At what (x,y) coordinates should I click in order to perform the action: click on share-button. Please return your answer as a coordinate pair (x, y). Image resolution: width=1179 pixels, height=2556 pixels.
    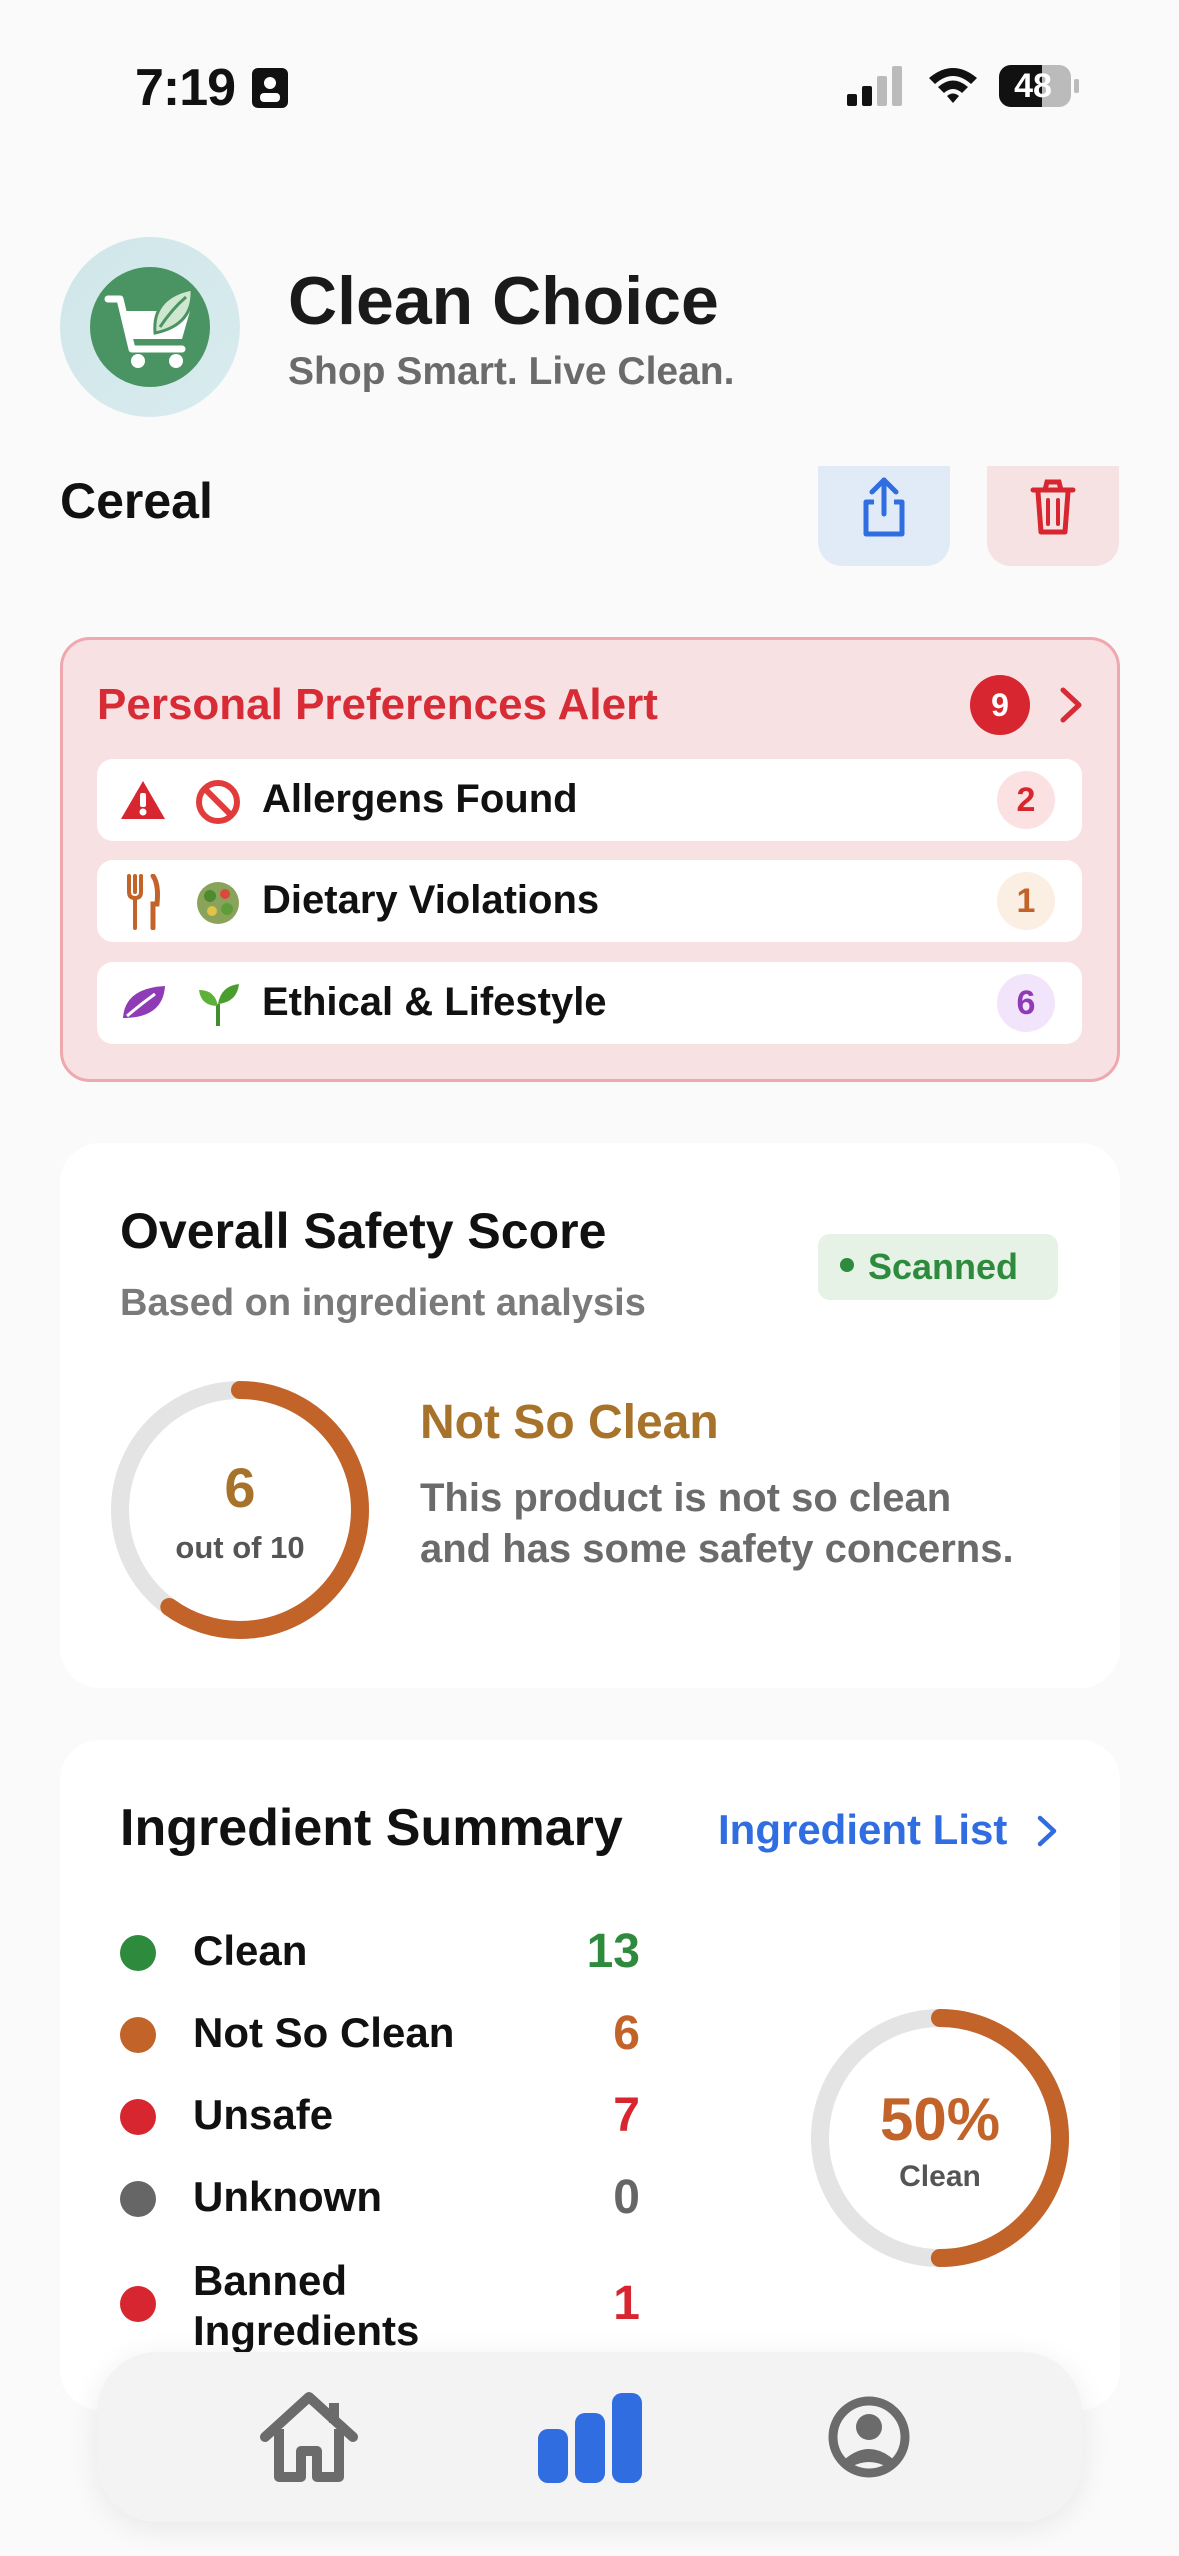
    Looking at the image, I should click on (884, 516).